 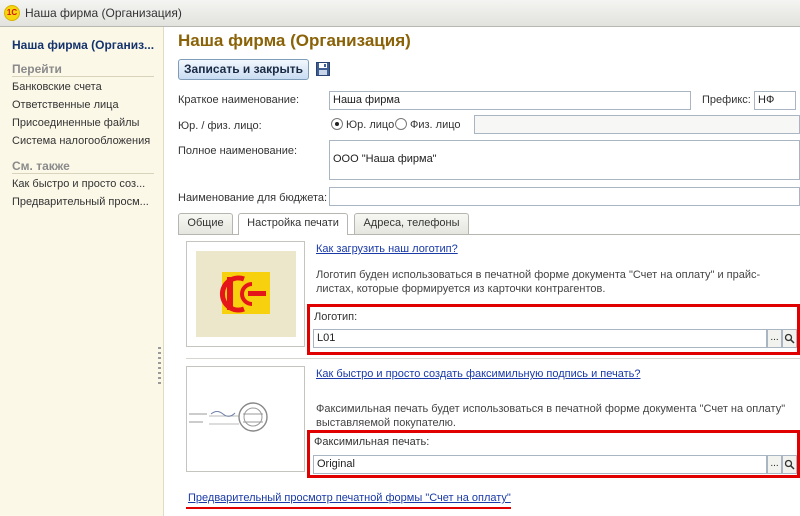 I want to click on section-divider, so click(x=493, y=358).